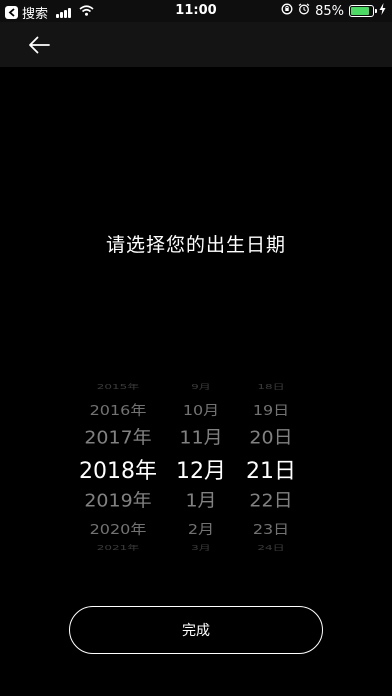  What do you see at coordinates (196, 44) in the screenshot?
I see `nav-bar` at bounding box center [196, 44].